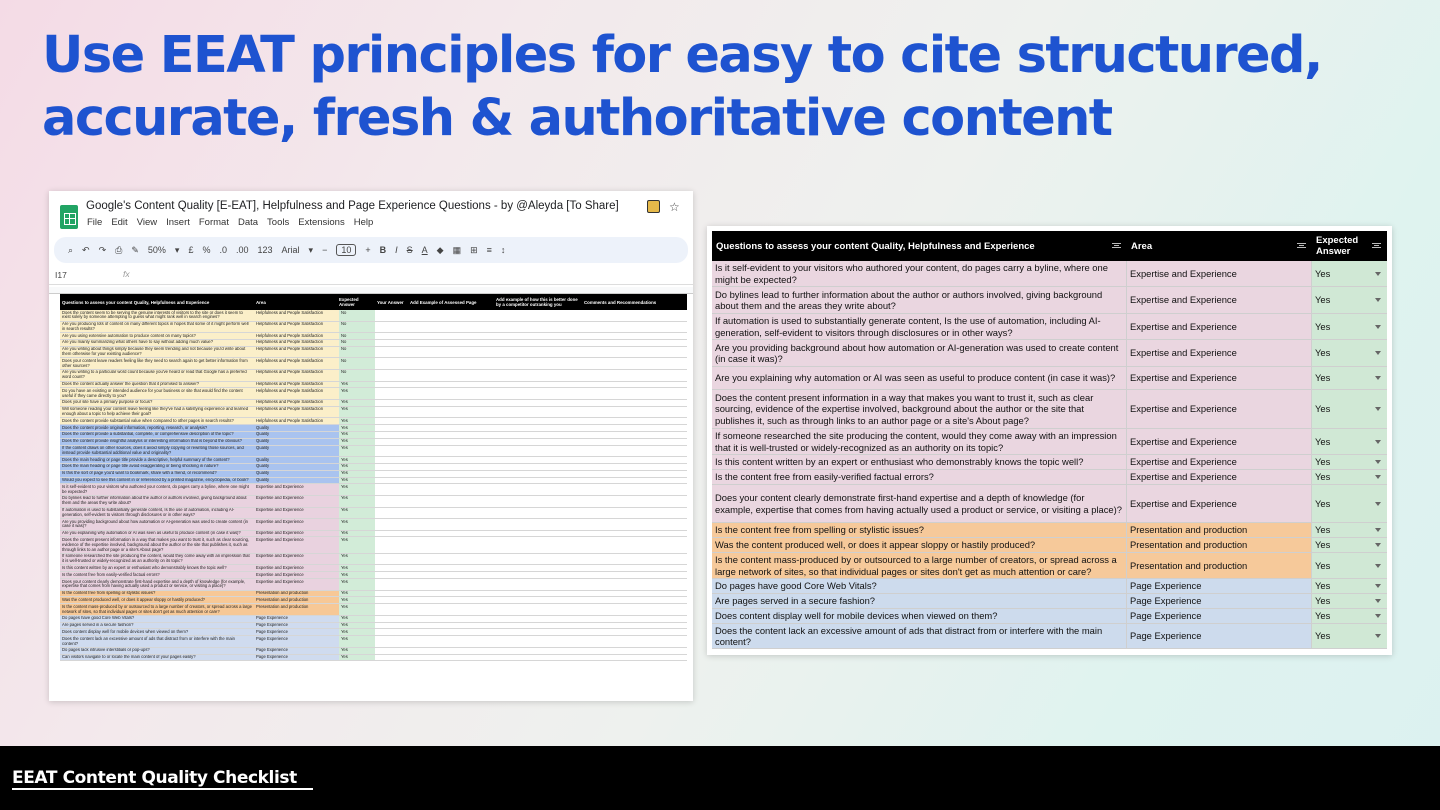 Image resolution: width=1440 pixels, height=810 pixels. What do you see at coordinates (919, 586) in the screenshot?
I see `question-cell: Do pages have good Core Web Vitals?` at bounding box center [919, 586].